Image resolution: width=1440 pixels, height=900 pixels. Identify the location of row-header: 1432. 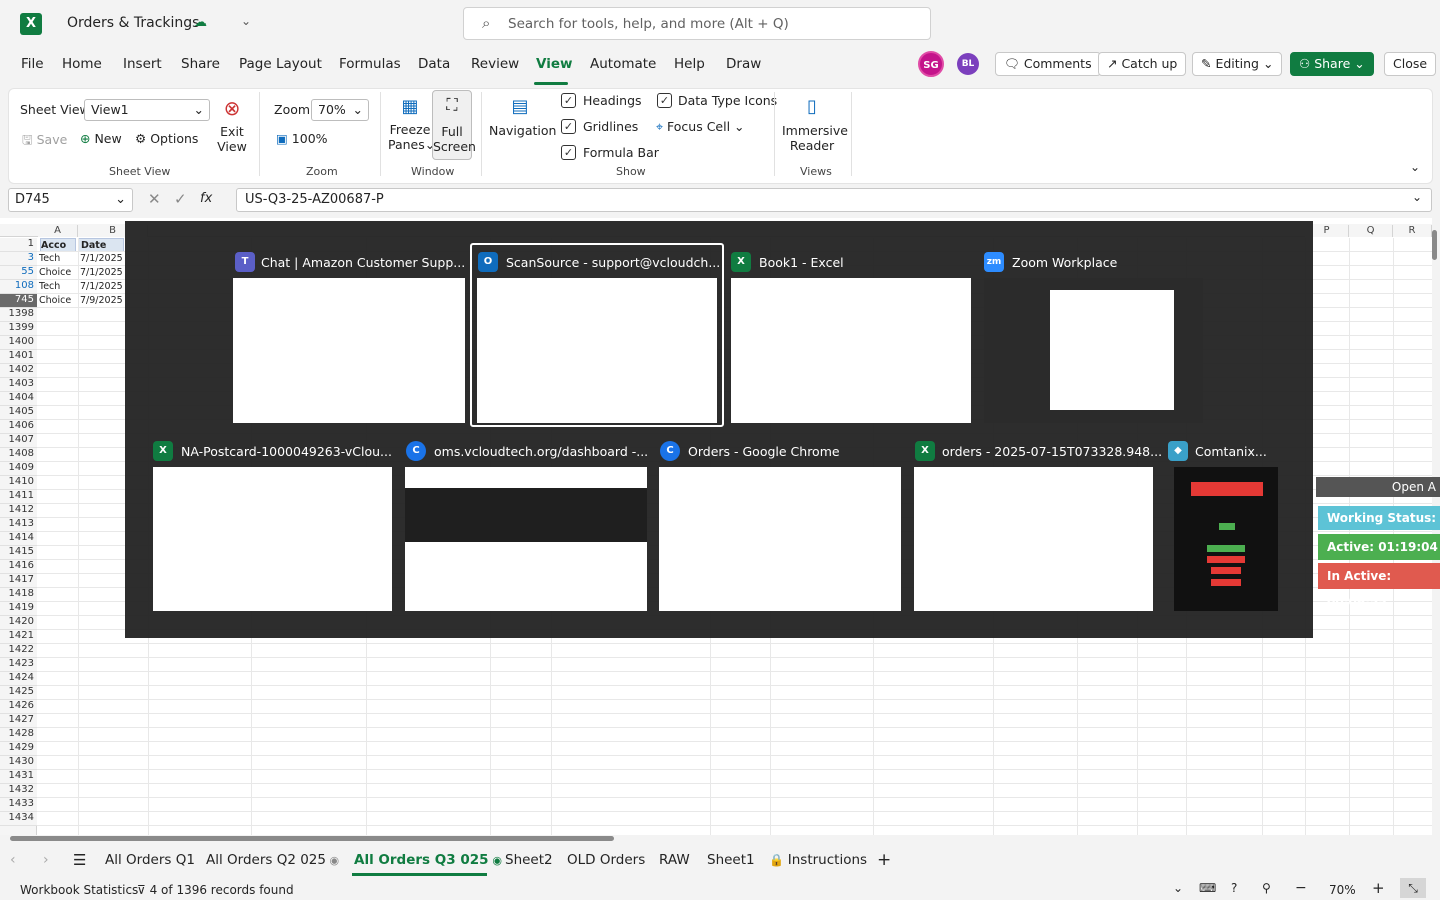
(18, 791).